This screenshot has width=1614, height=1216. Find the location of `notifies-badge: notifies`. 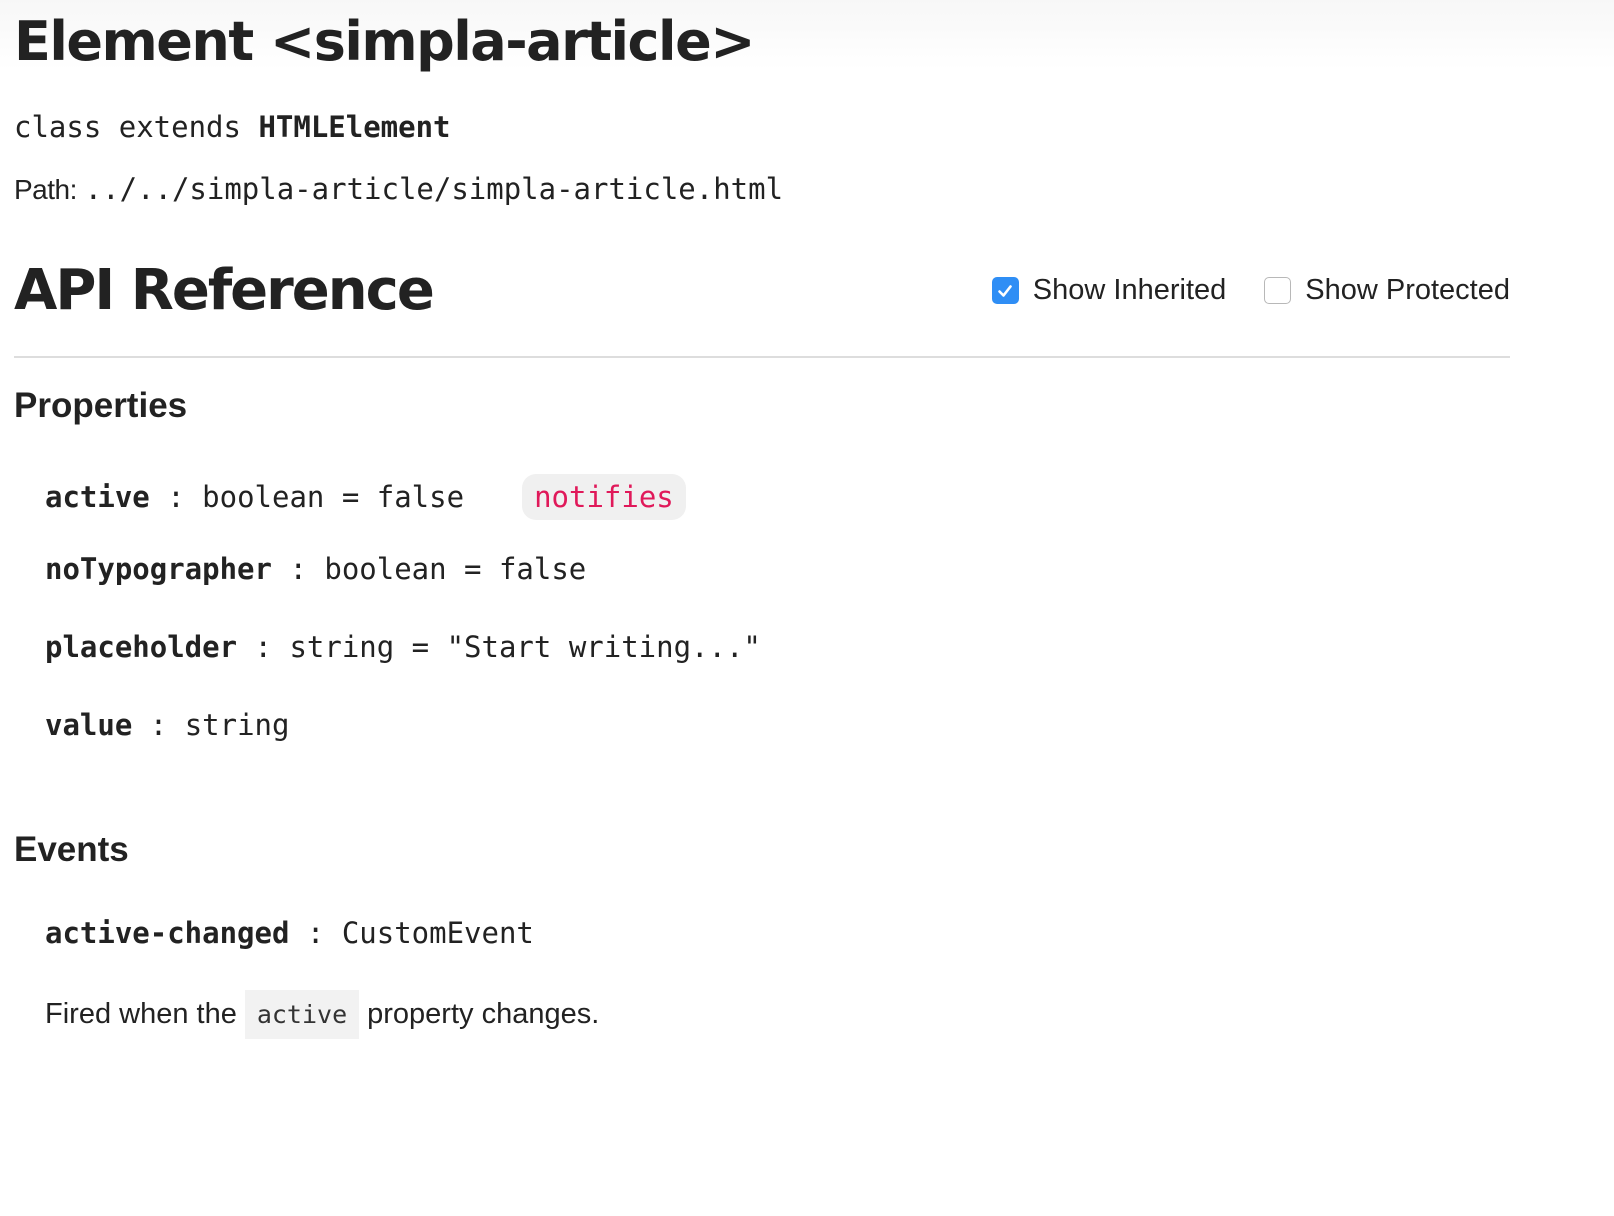

notifies-badge: notifies is located at coordinates (604, 497).